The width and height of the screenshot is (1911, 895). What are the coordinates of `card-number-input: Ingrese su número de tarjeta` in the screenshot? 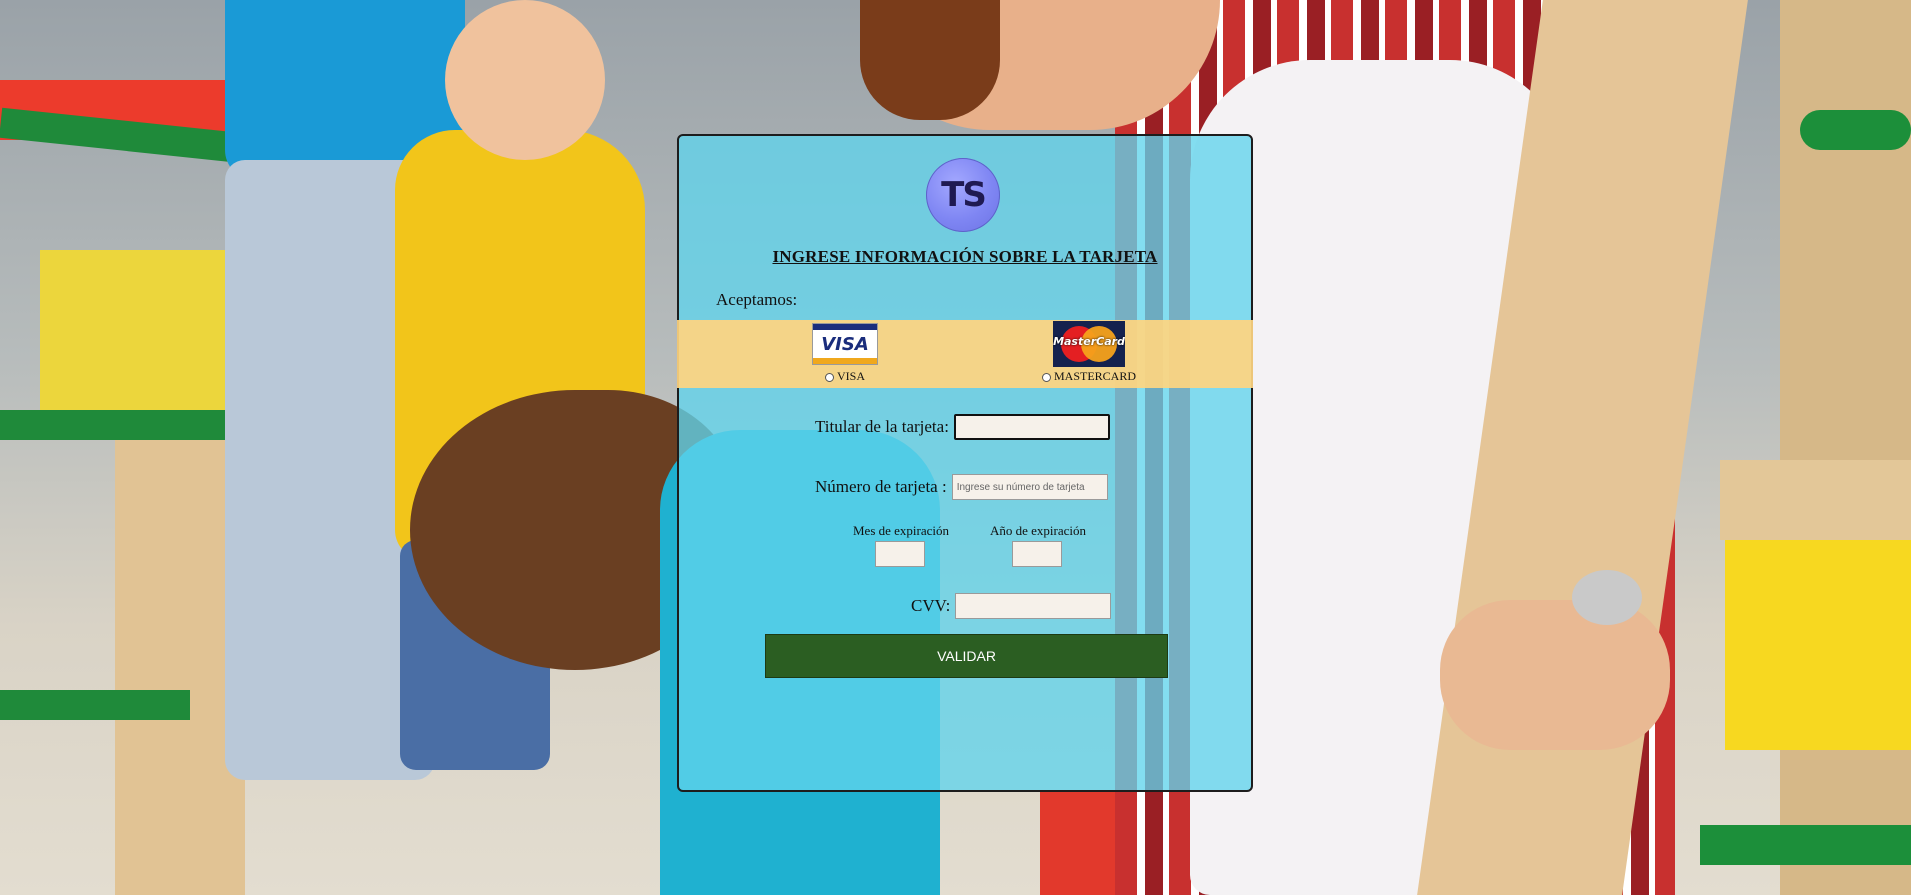 It's located at (1029, 487).